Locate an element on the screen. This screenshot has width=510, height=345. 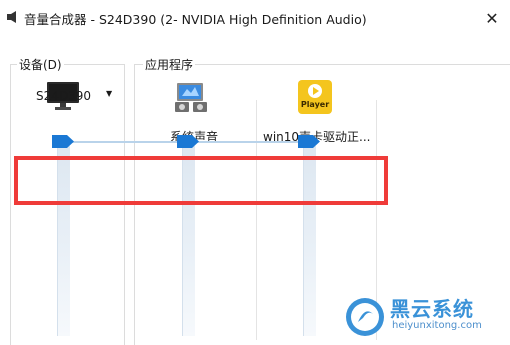
player-app-icon: Player is located at coordinates (315, 97).